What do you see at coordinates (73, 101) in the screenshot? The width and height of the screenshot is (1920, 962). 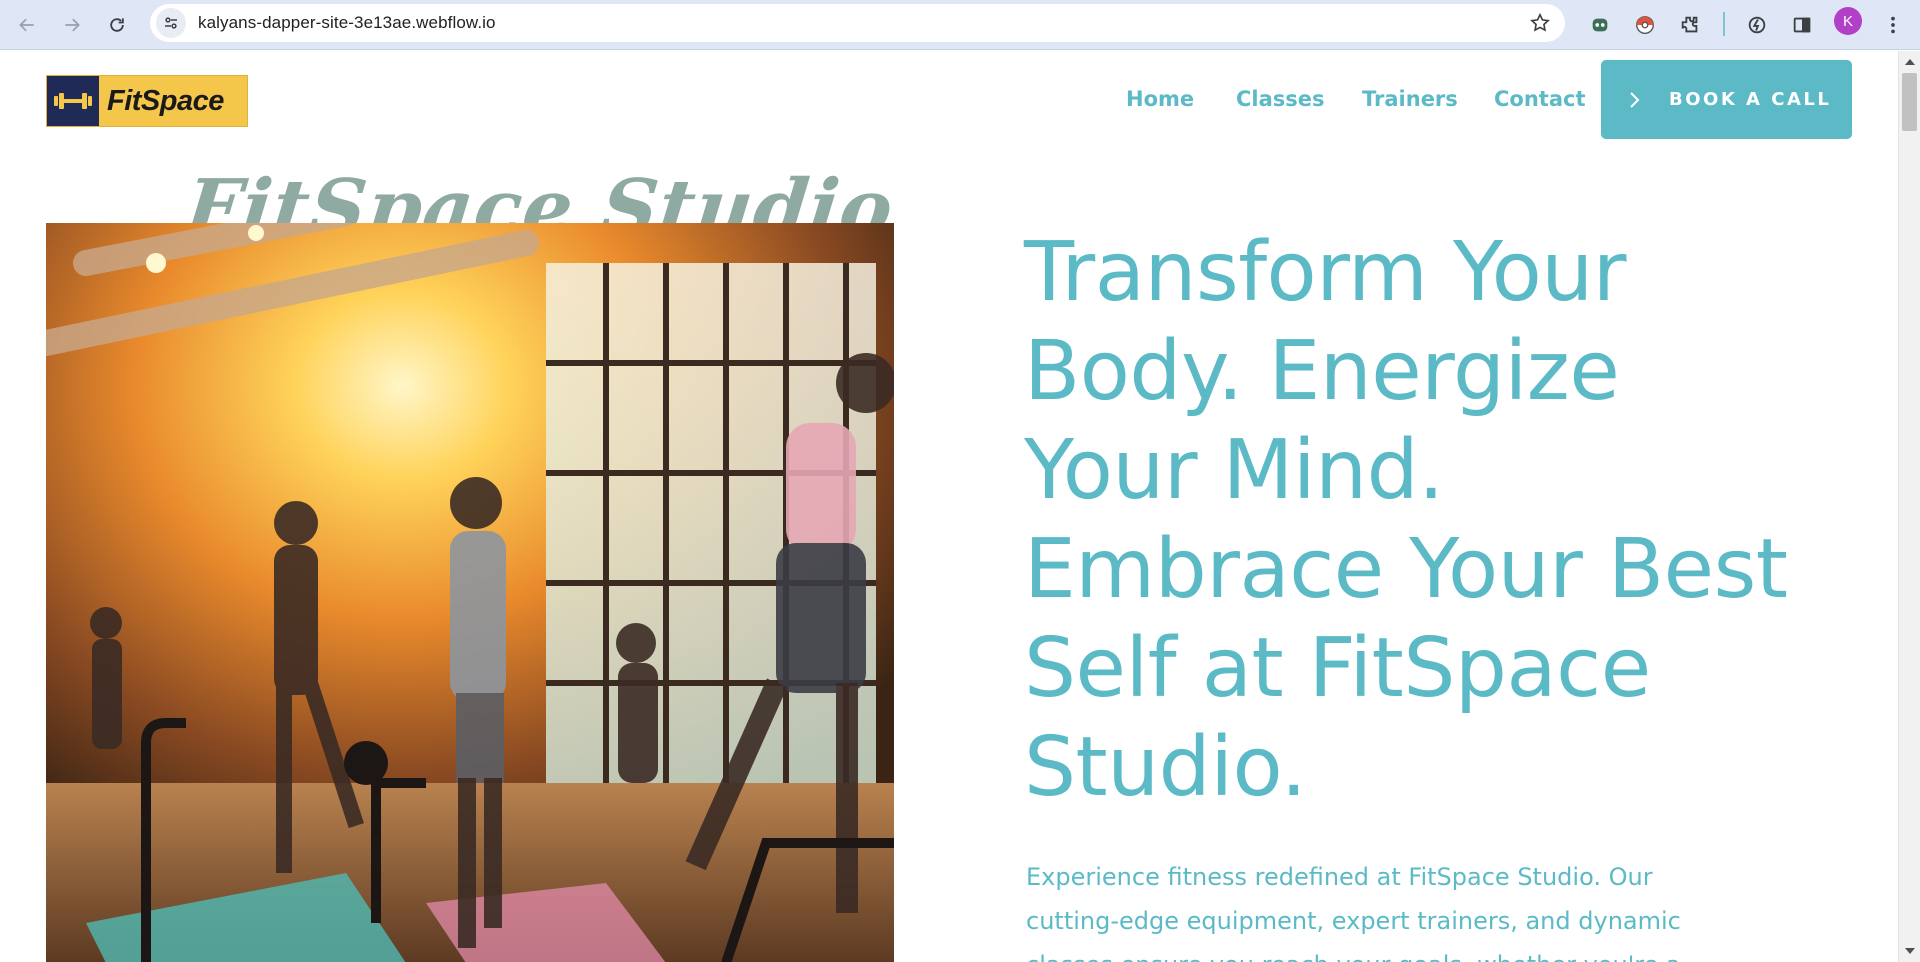 I see `dumbbell-icon` at bounding box center [73, 101].